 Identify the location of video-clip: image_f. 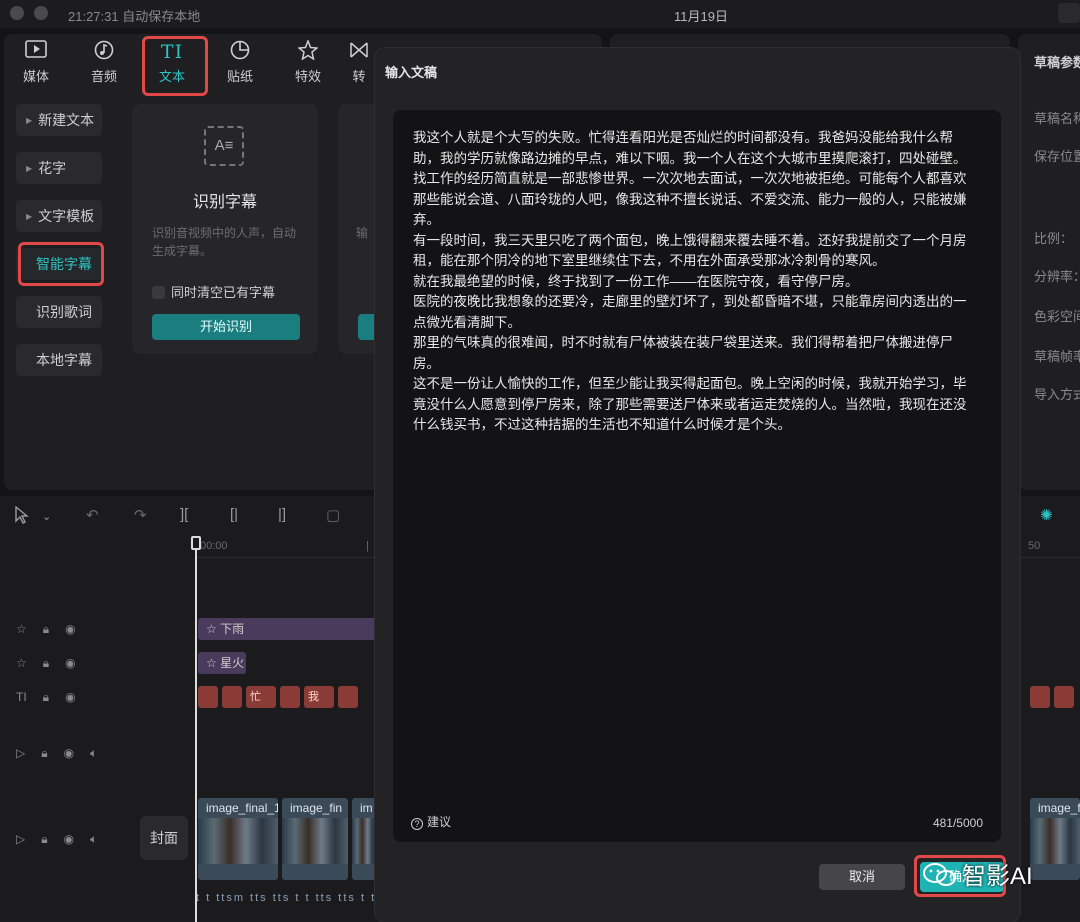
(1055, 839).